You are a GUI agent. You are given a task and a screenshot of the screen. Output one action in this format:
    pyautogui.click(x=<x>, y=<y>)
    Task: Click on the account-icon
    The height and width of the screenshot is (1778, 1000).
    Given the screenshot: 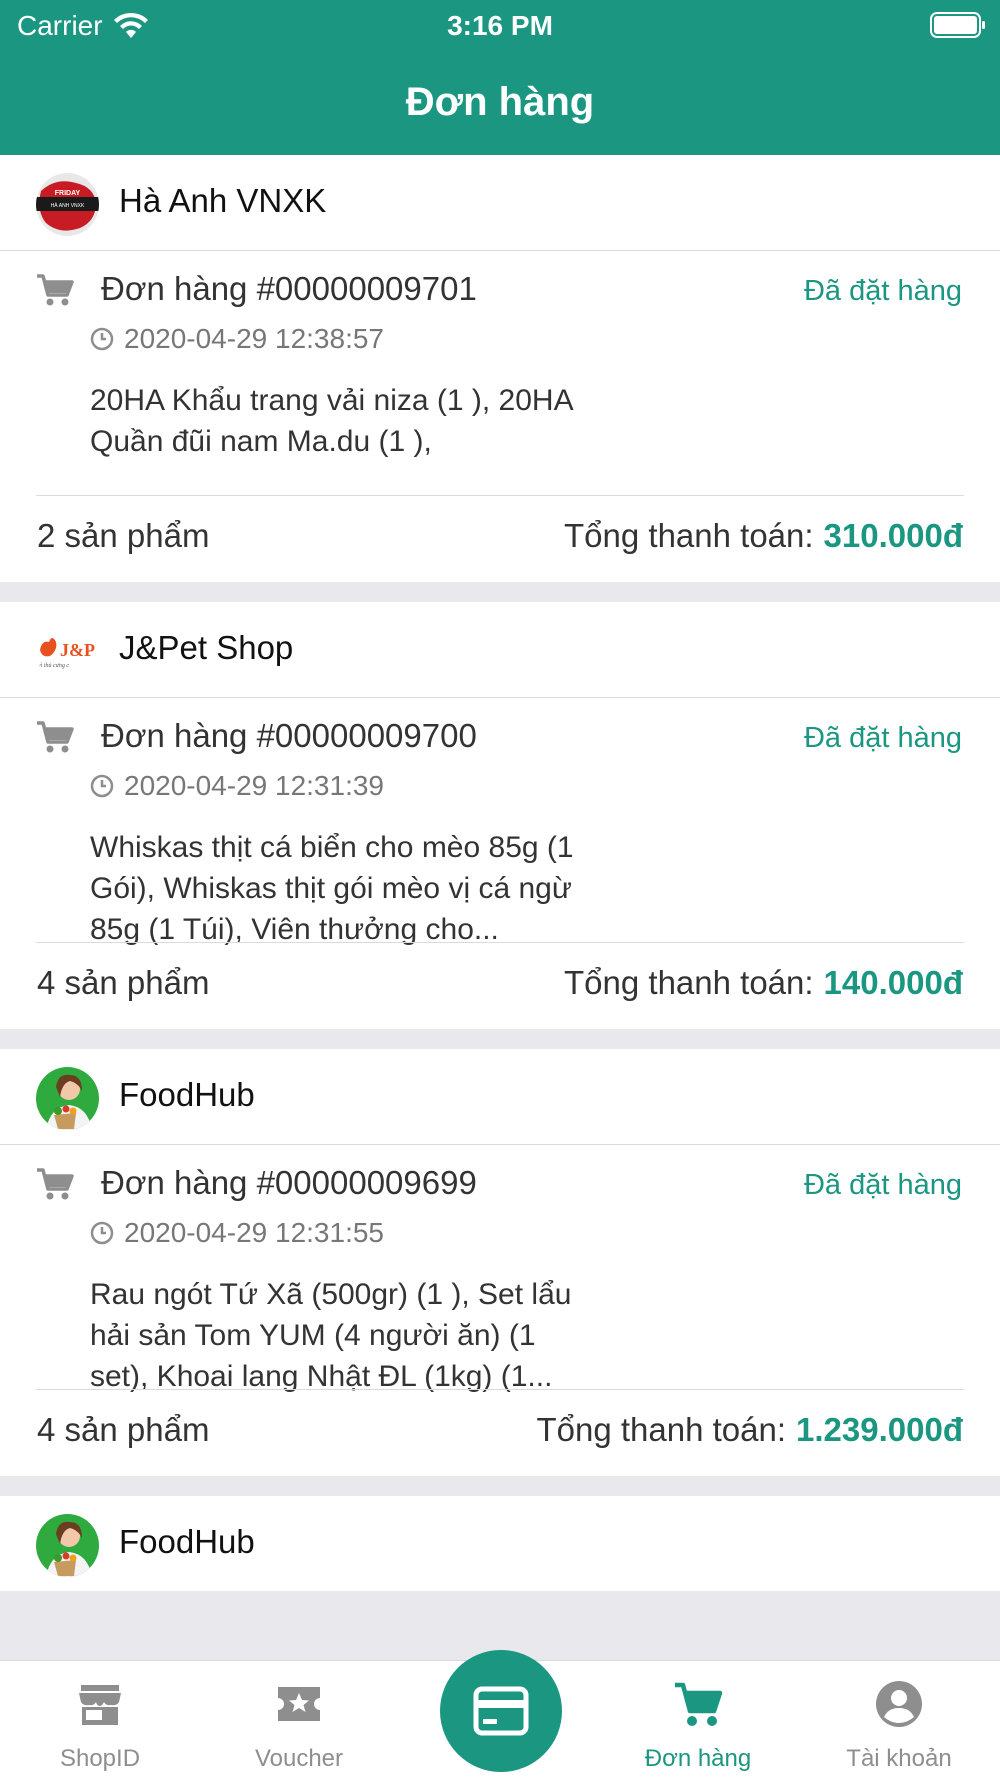 What is the action you would take?
    pyautogui.click(x=899, y=1704)
    